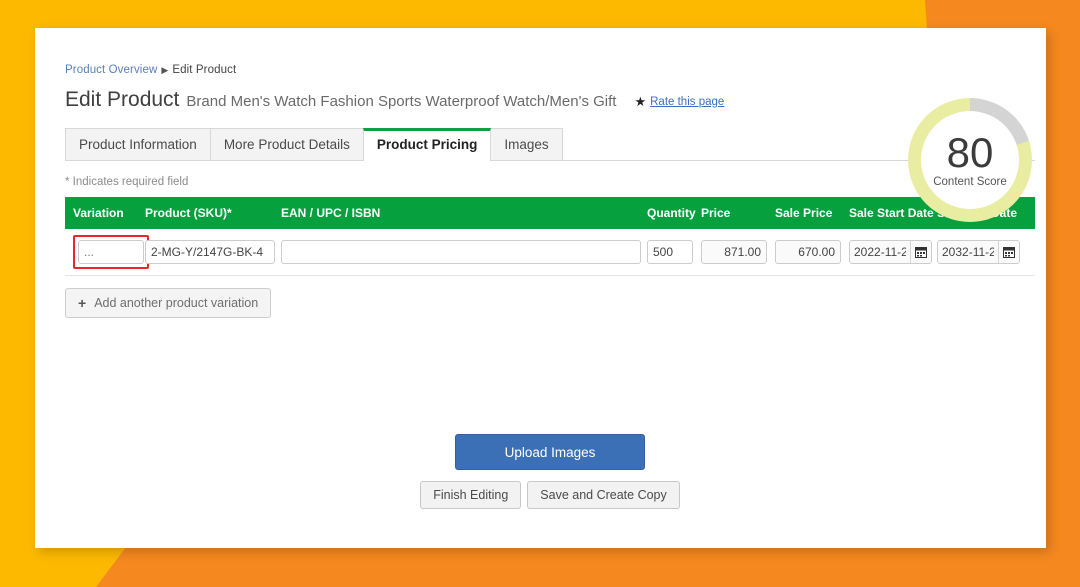 This screenshot has height=587, width=1080. Describe the element at coordinates (804, 213) in the screenshot. I see `col-sale-price: Sale Price` at that location.